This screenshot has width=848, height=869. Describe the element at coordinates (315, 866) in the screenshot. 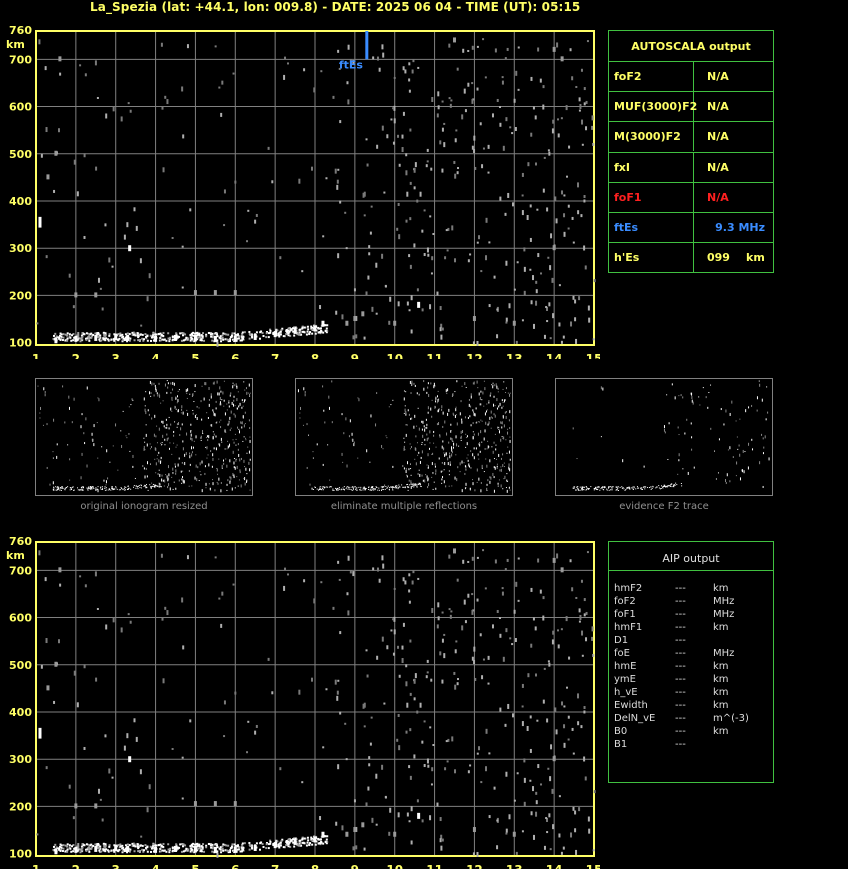

I see `x-tick-label: 8` at that location.